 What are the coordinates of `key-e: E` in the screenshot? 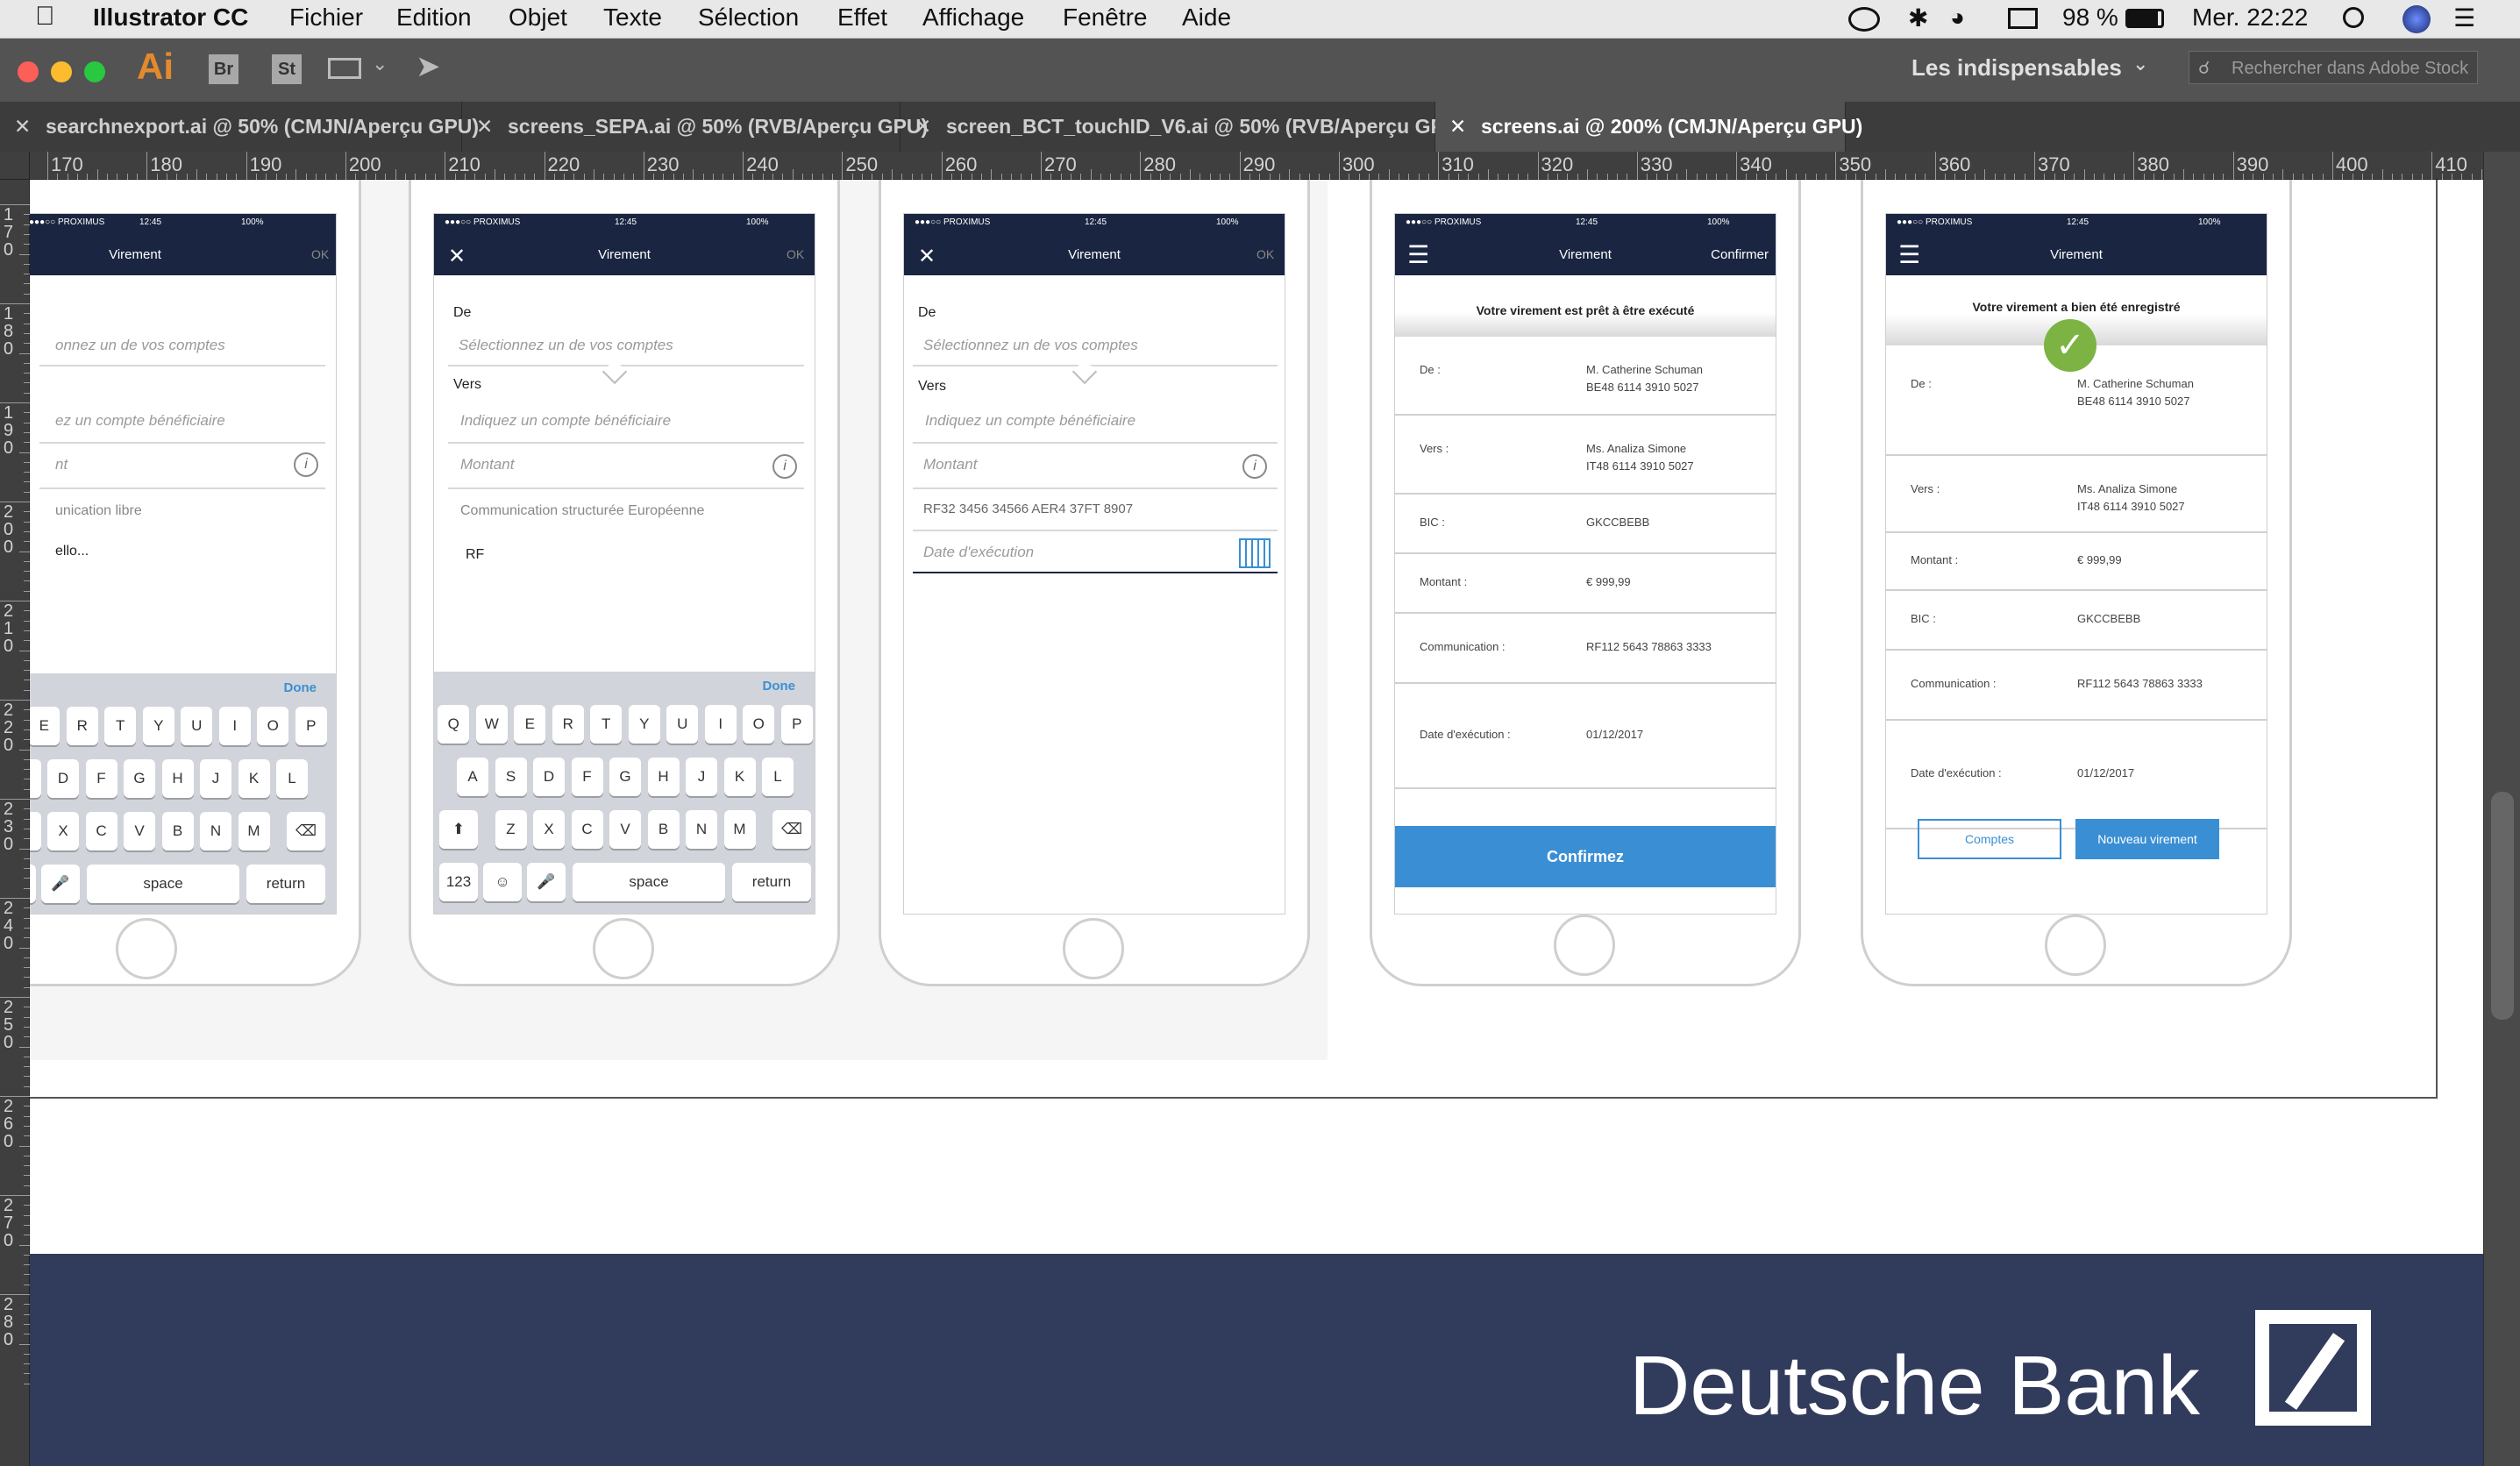 It's located at (45, 726).